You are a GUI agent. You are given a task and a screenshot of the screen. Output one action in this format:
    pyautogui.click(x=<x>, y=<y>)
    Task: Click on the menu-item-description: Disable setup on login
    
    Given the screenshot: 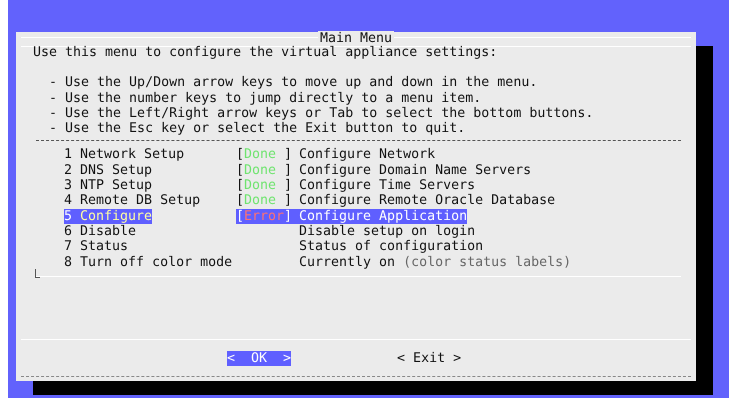 What is the action you would take?
    pyautogui.click(x=387, y=232)
    